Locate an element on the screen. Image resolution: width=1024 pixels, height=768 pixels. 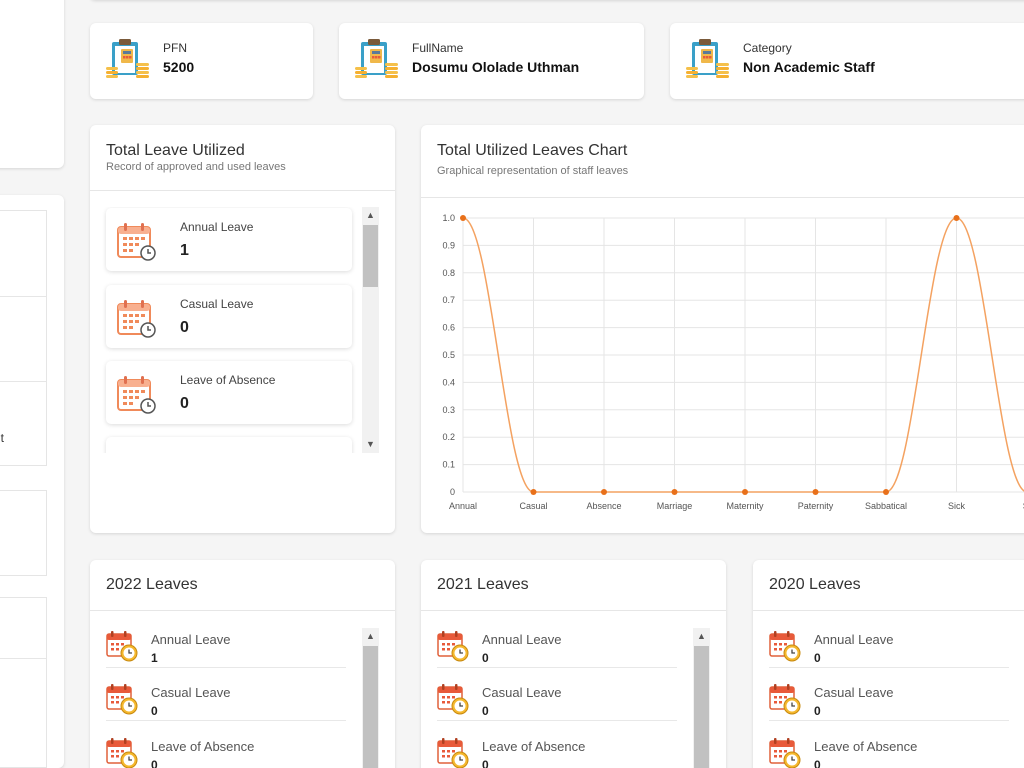
chart-title: Total Utilized Leaves Chart is located at coordinates (532, 150).